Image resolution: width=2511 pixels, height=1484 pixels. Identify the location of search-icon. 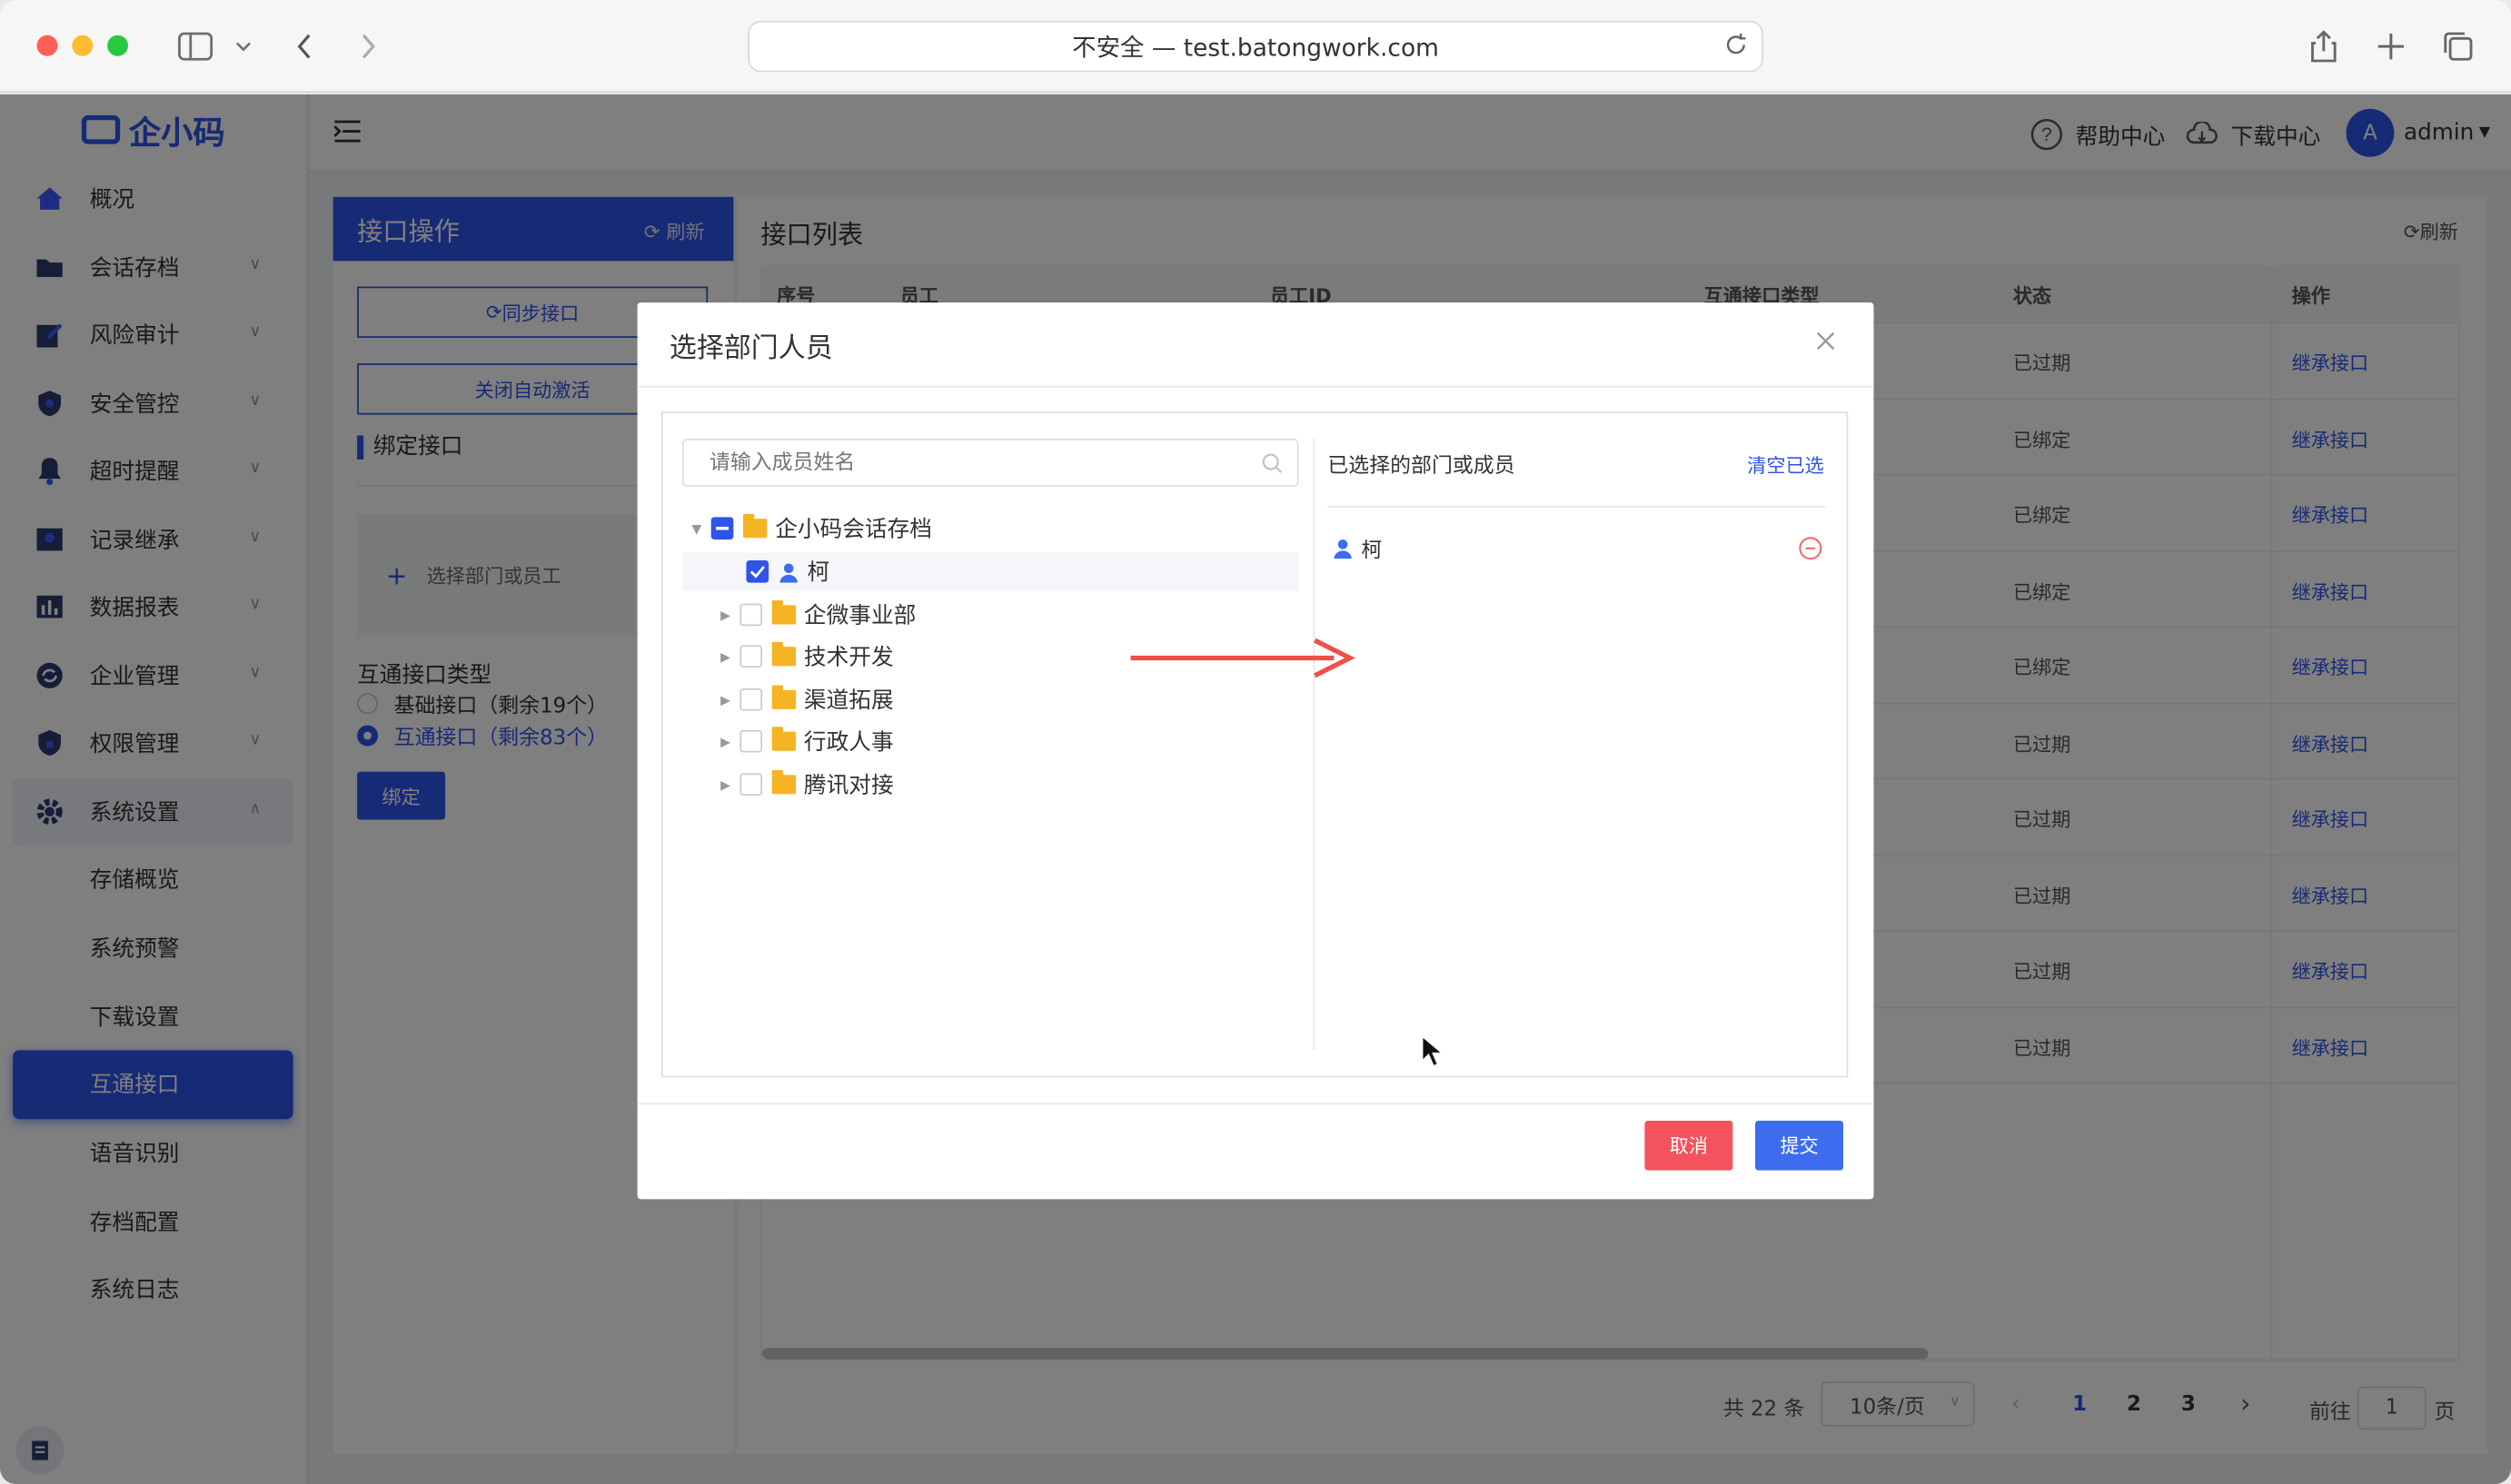
(1272, 466).